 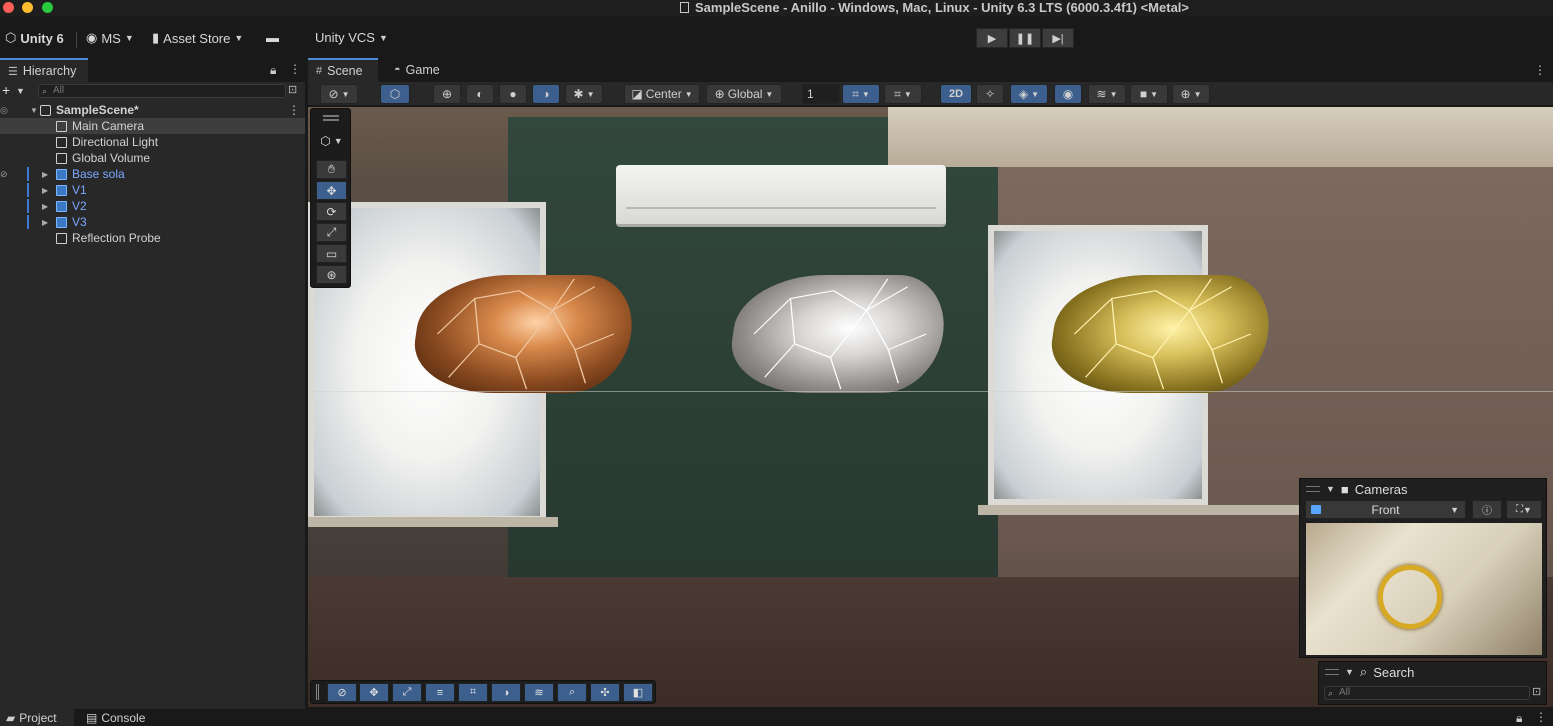 I want to click on scale-tool-button: ⤢, so click(x=331, y=232).